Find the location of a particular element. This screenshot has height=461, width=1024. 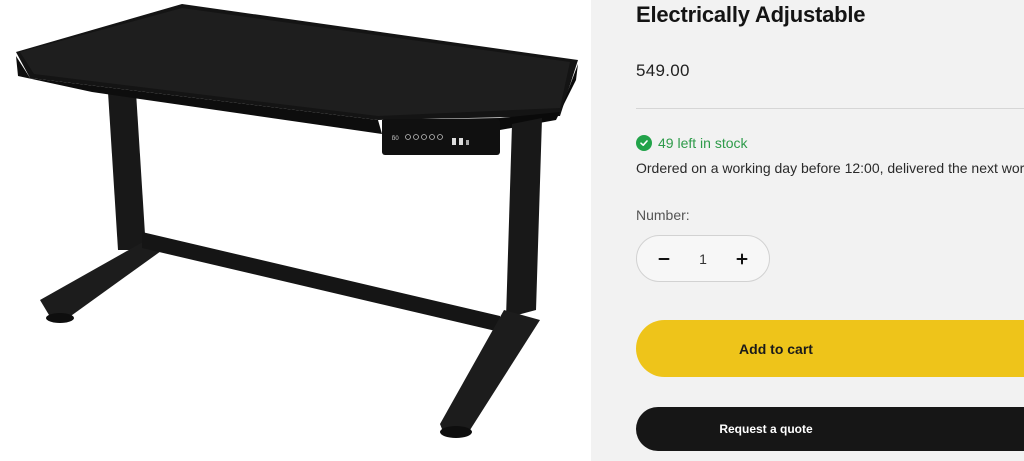

plus-icon is located at coordinates (742, 258).